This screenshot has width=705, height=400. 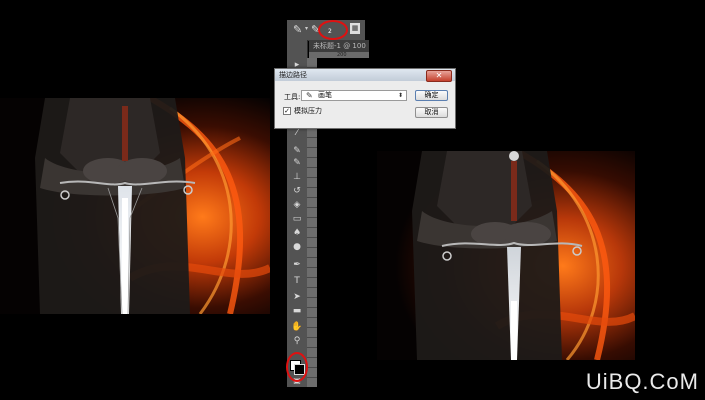 I want to click on simulate-pressure-label: 模拟压力, so click(x=308, y=111).